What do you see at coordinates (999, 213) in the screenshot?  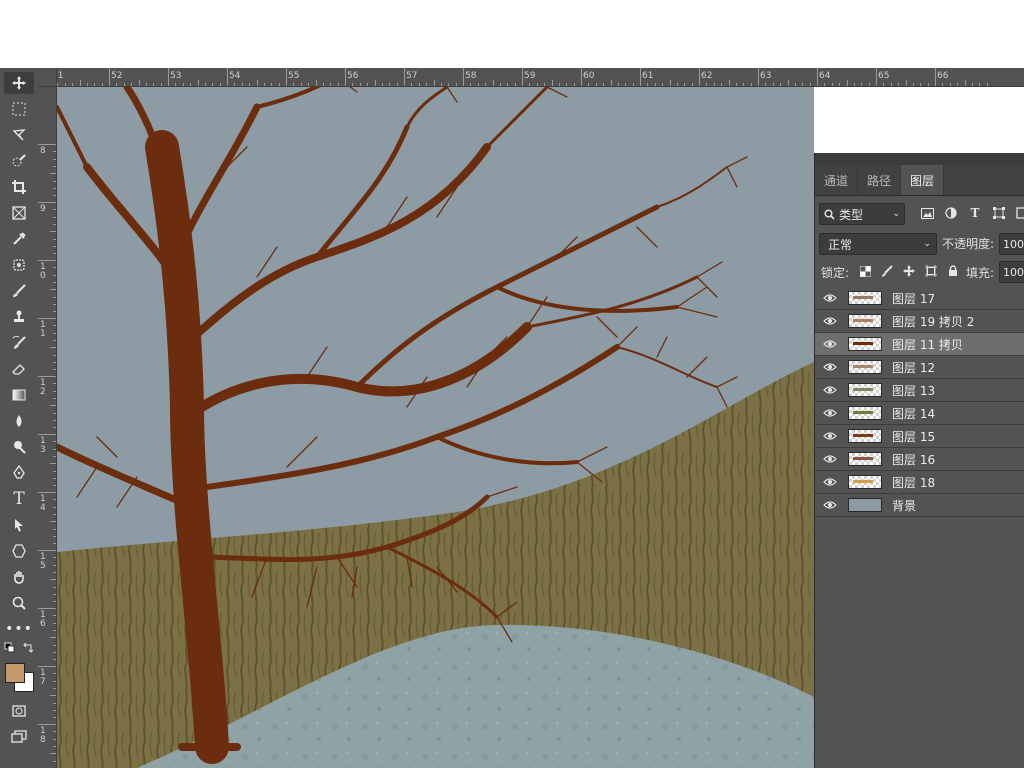 I see `shape-filter-icon` at bounding box center [999, 213].